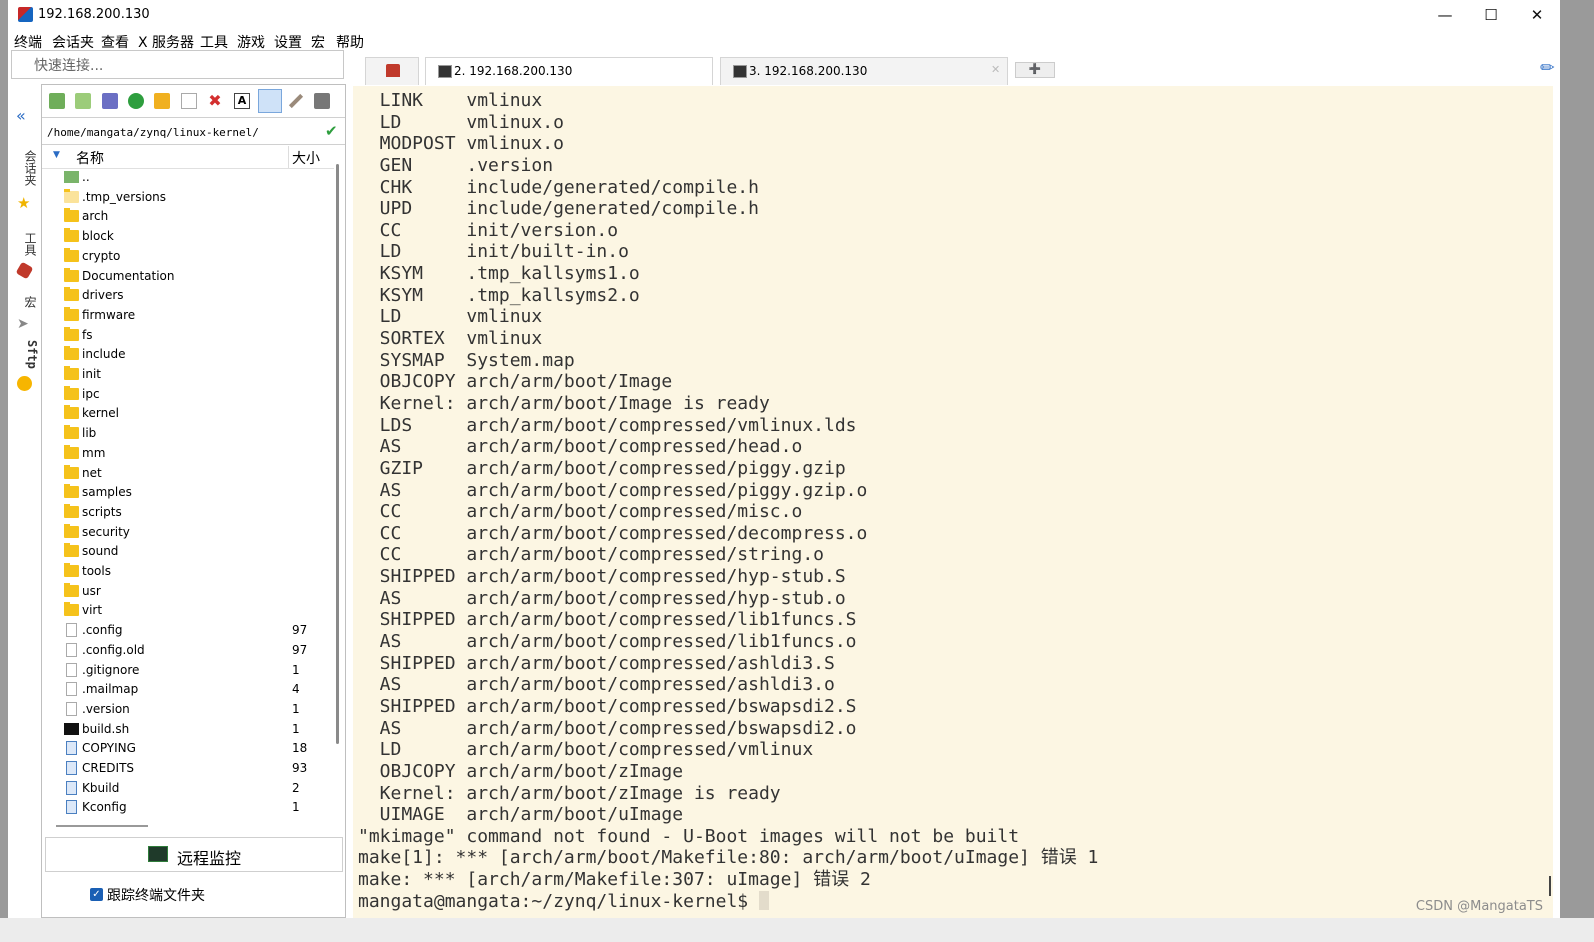 This screenshot has width=1594, height=942. Describe the element at coordinates (25, 244) in the screenshot. I see `side-tab-tools: 工具` at that location.